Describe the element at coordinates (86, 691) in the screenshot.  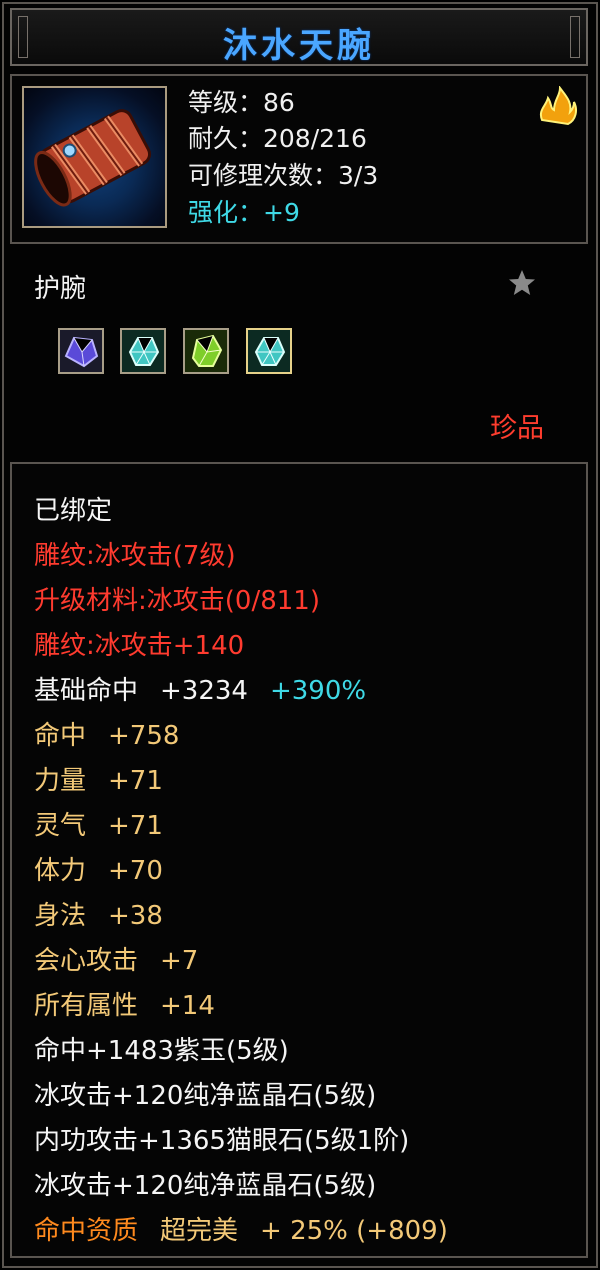
I see `base-hit-label: 基础命中` at that location.